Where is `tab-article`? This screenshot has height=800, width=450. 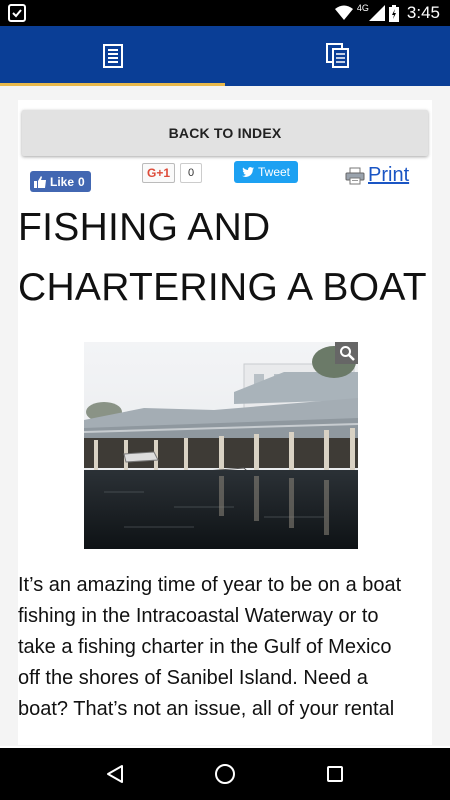 tab-article is located at coordinates (112, 56).